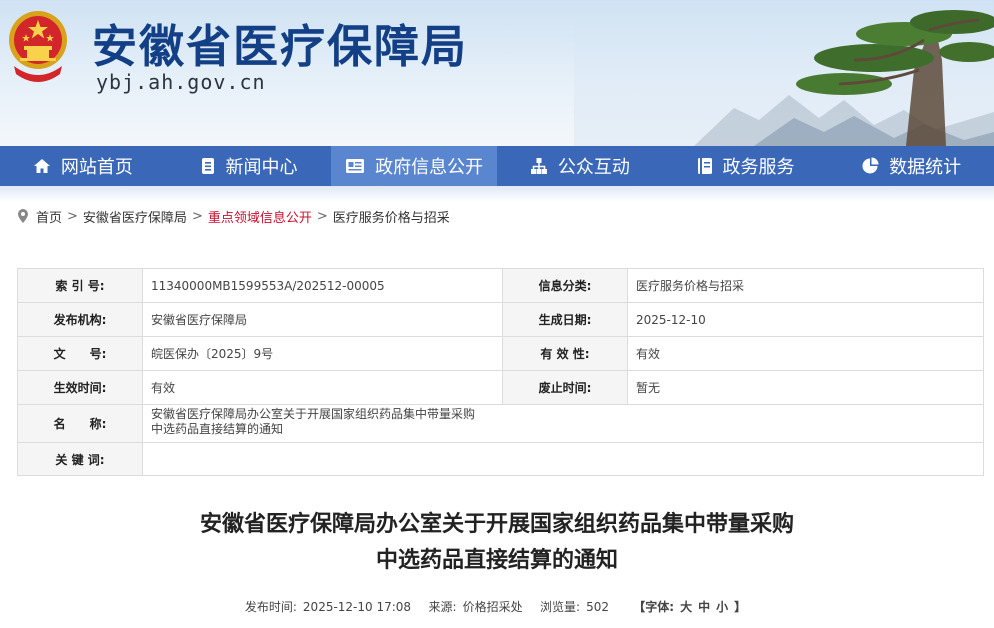 This screenshot has height=628, width=994. I want to click on repeal-time-label: 废止时间:, so click(565, 387).